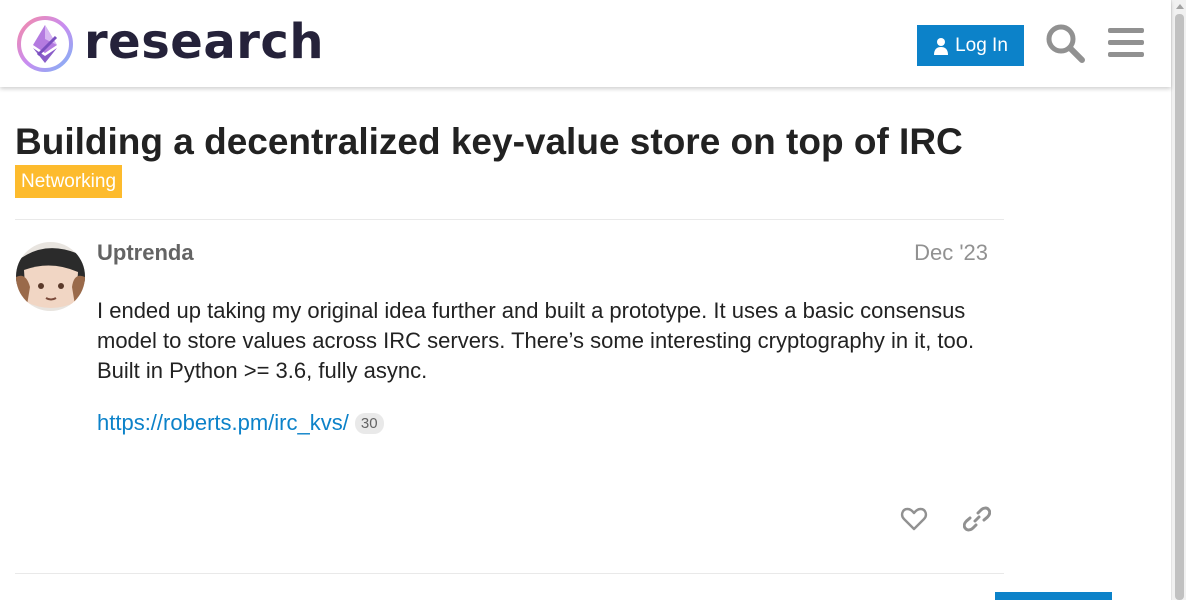  What do you see at coordinates (204, 42) in the screenshot?
I see `site-wordmark: research` at bounding box center [204, 42].